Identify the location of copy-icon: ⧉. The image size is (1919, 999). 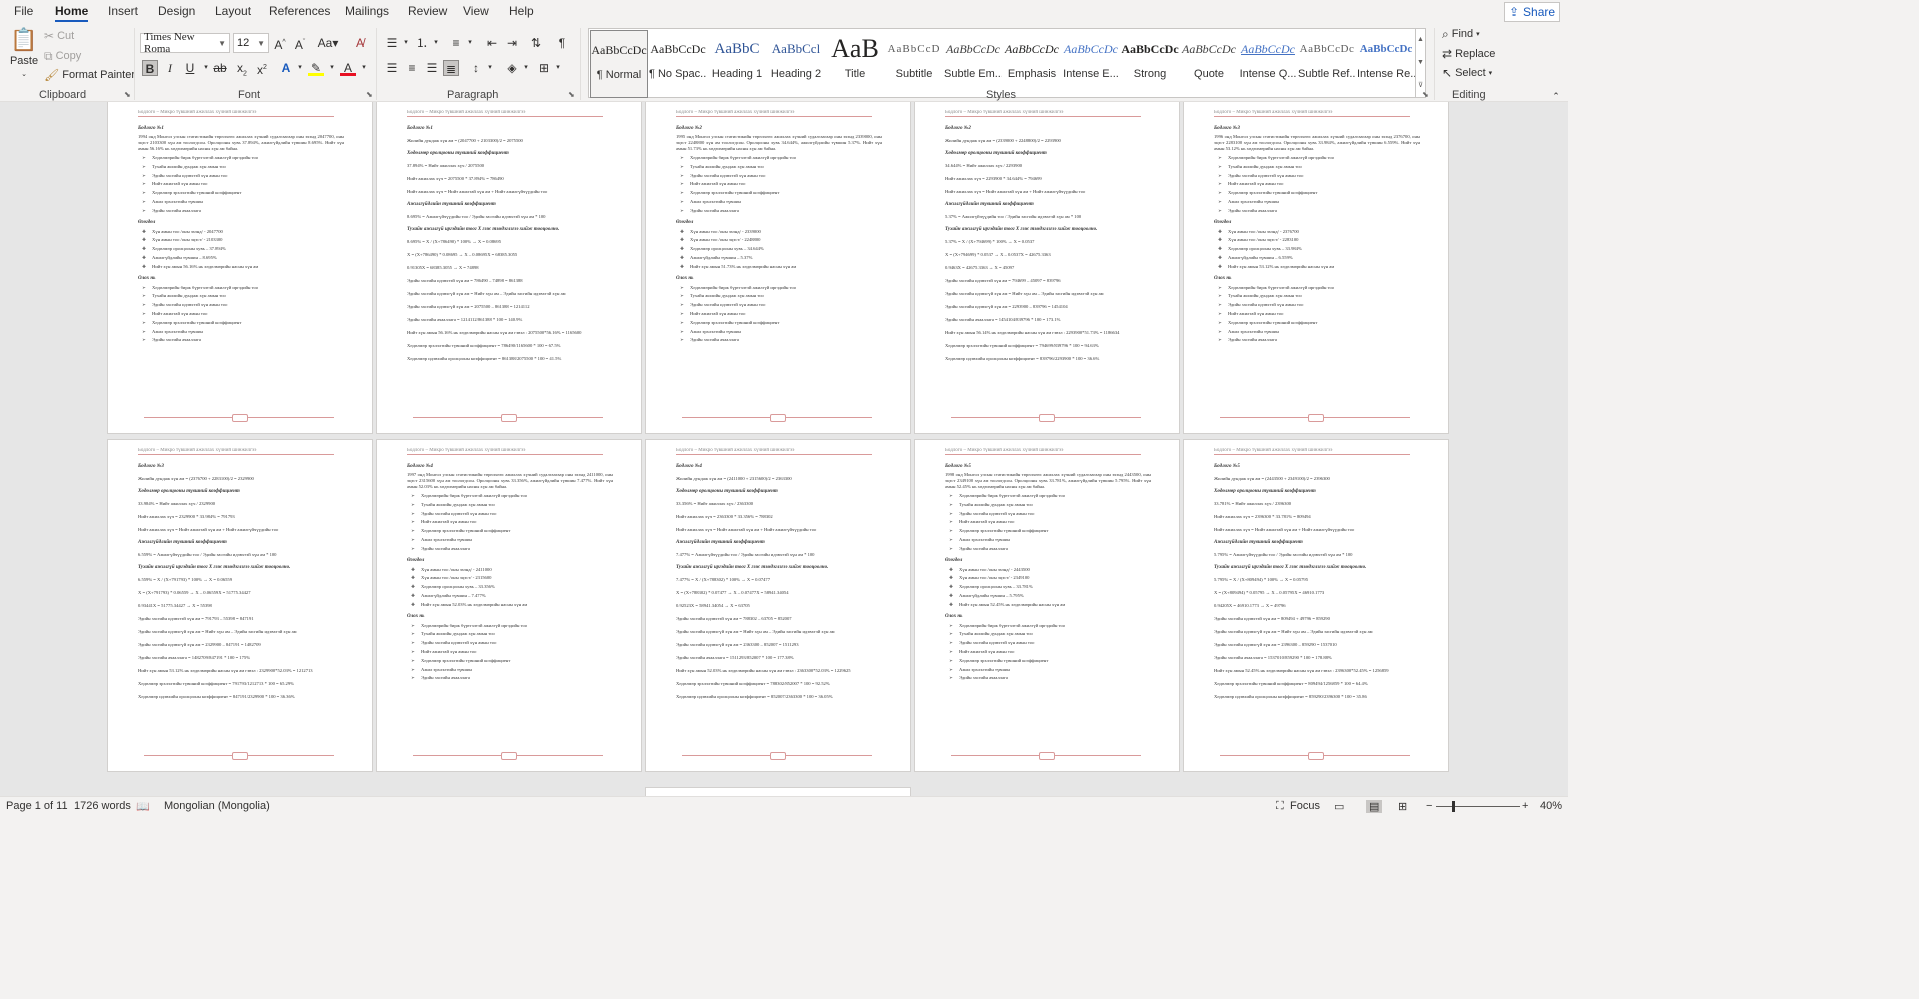
(48, 56).